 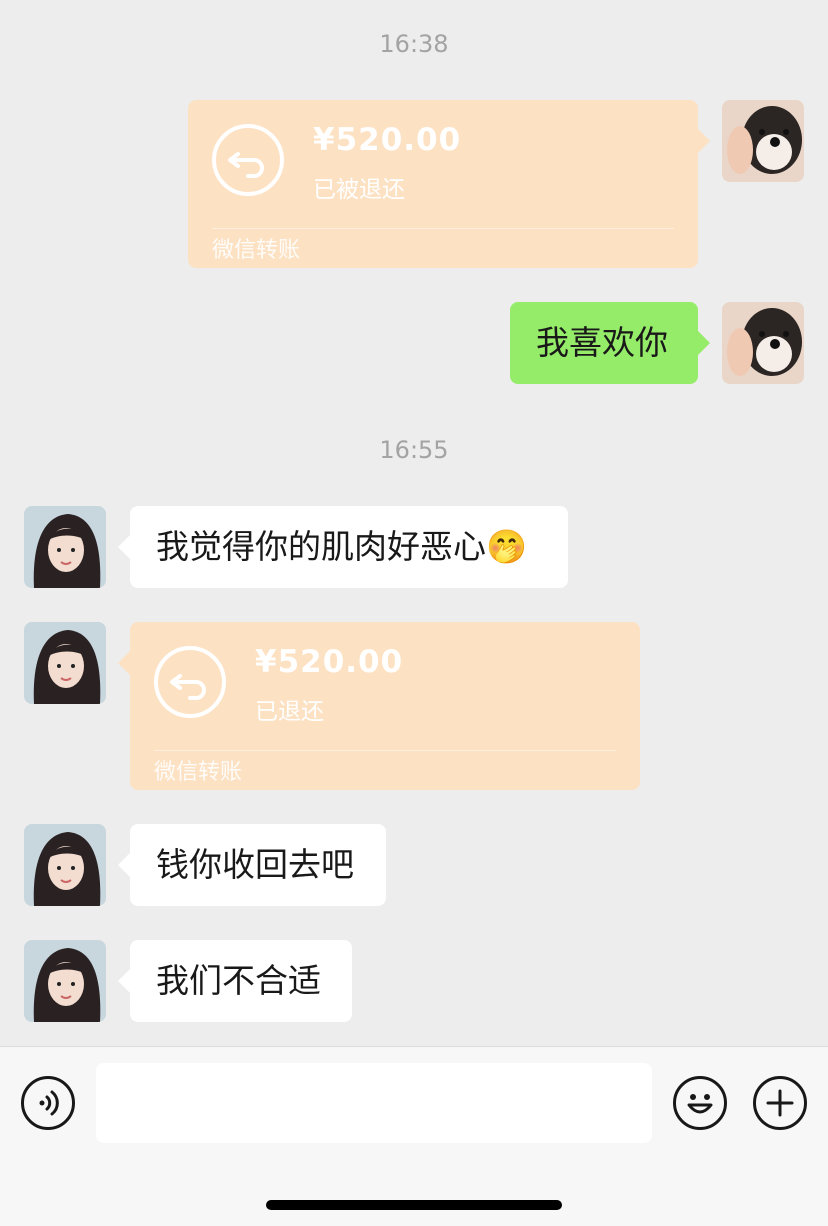 What do you see at coordinates (379, 706) in the screenshot?
I see `received-transfer-card: ¥520.00 已退还 微信转账` at bounding box center [379, 706].